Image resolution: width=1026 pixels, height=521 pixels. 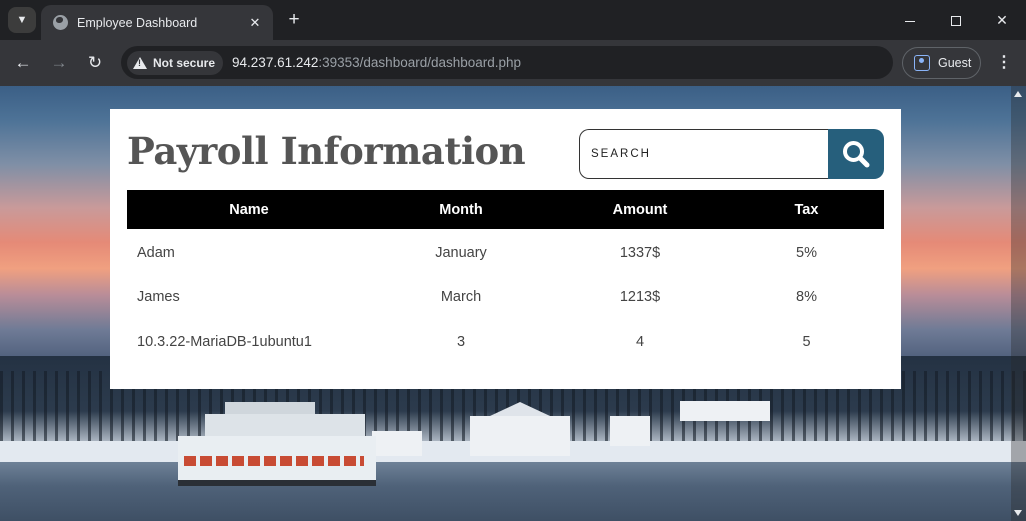 I want to click on table-row: James March 1213$ 8%, so click(x=505, y=296).